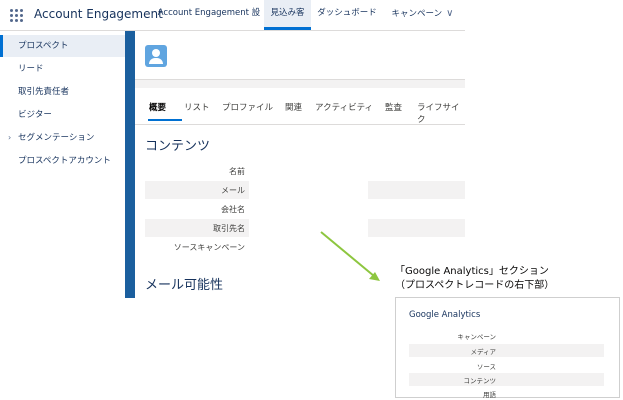  What do you see at coordinates (480, 381) in the screenshot?
I see `inset-label-content: コンテンツ` at bounding box center [480, 381].